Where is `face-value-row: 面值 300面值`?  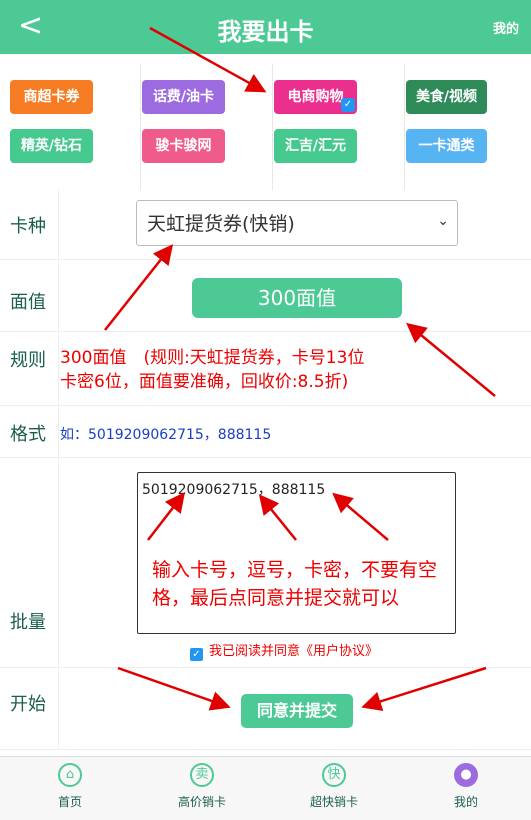
face-value-row: 面值 300面值 is located at coordinates (265, 296).